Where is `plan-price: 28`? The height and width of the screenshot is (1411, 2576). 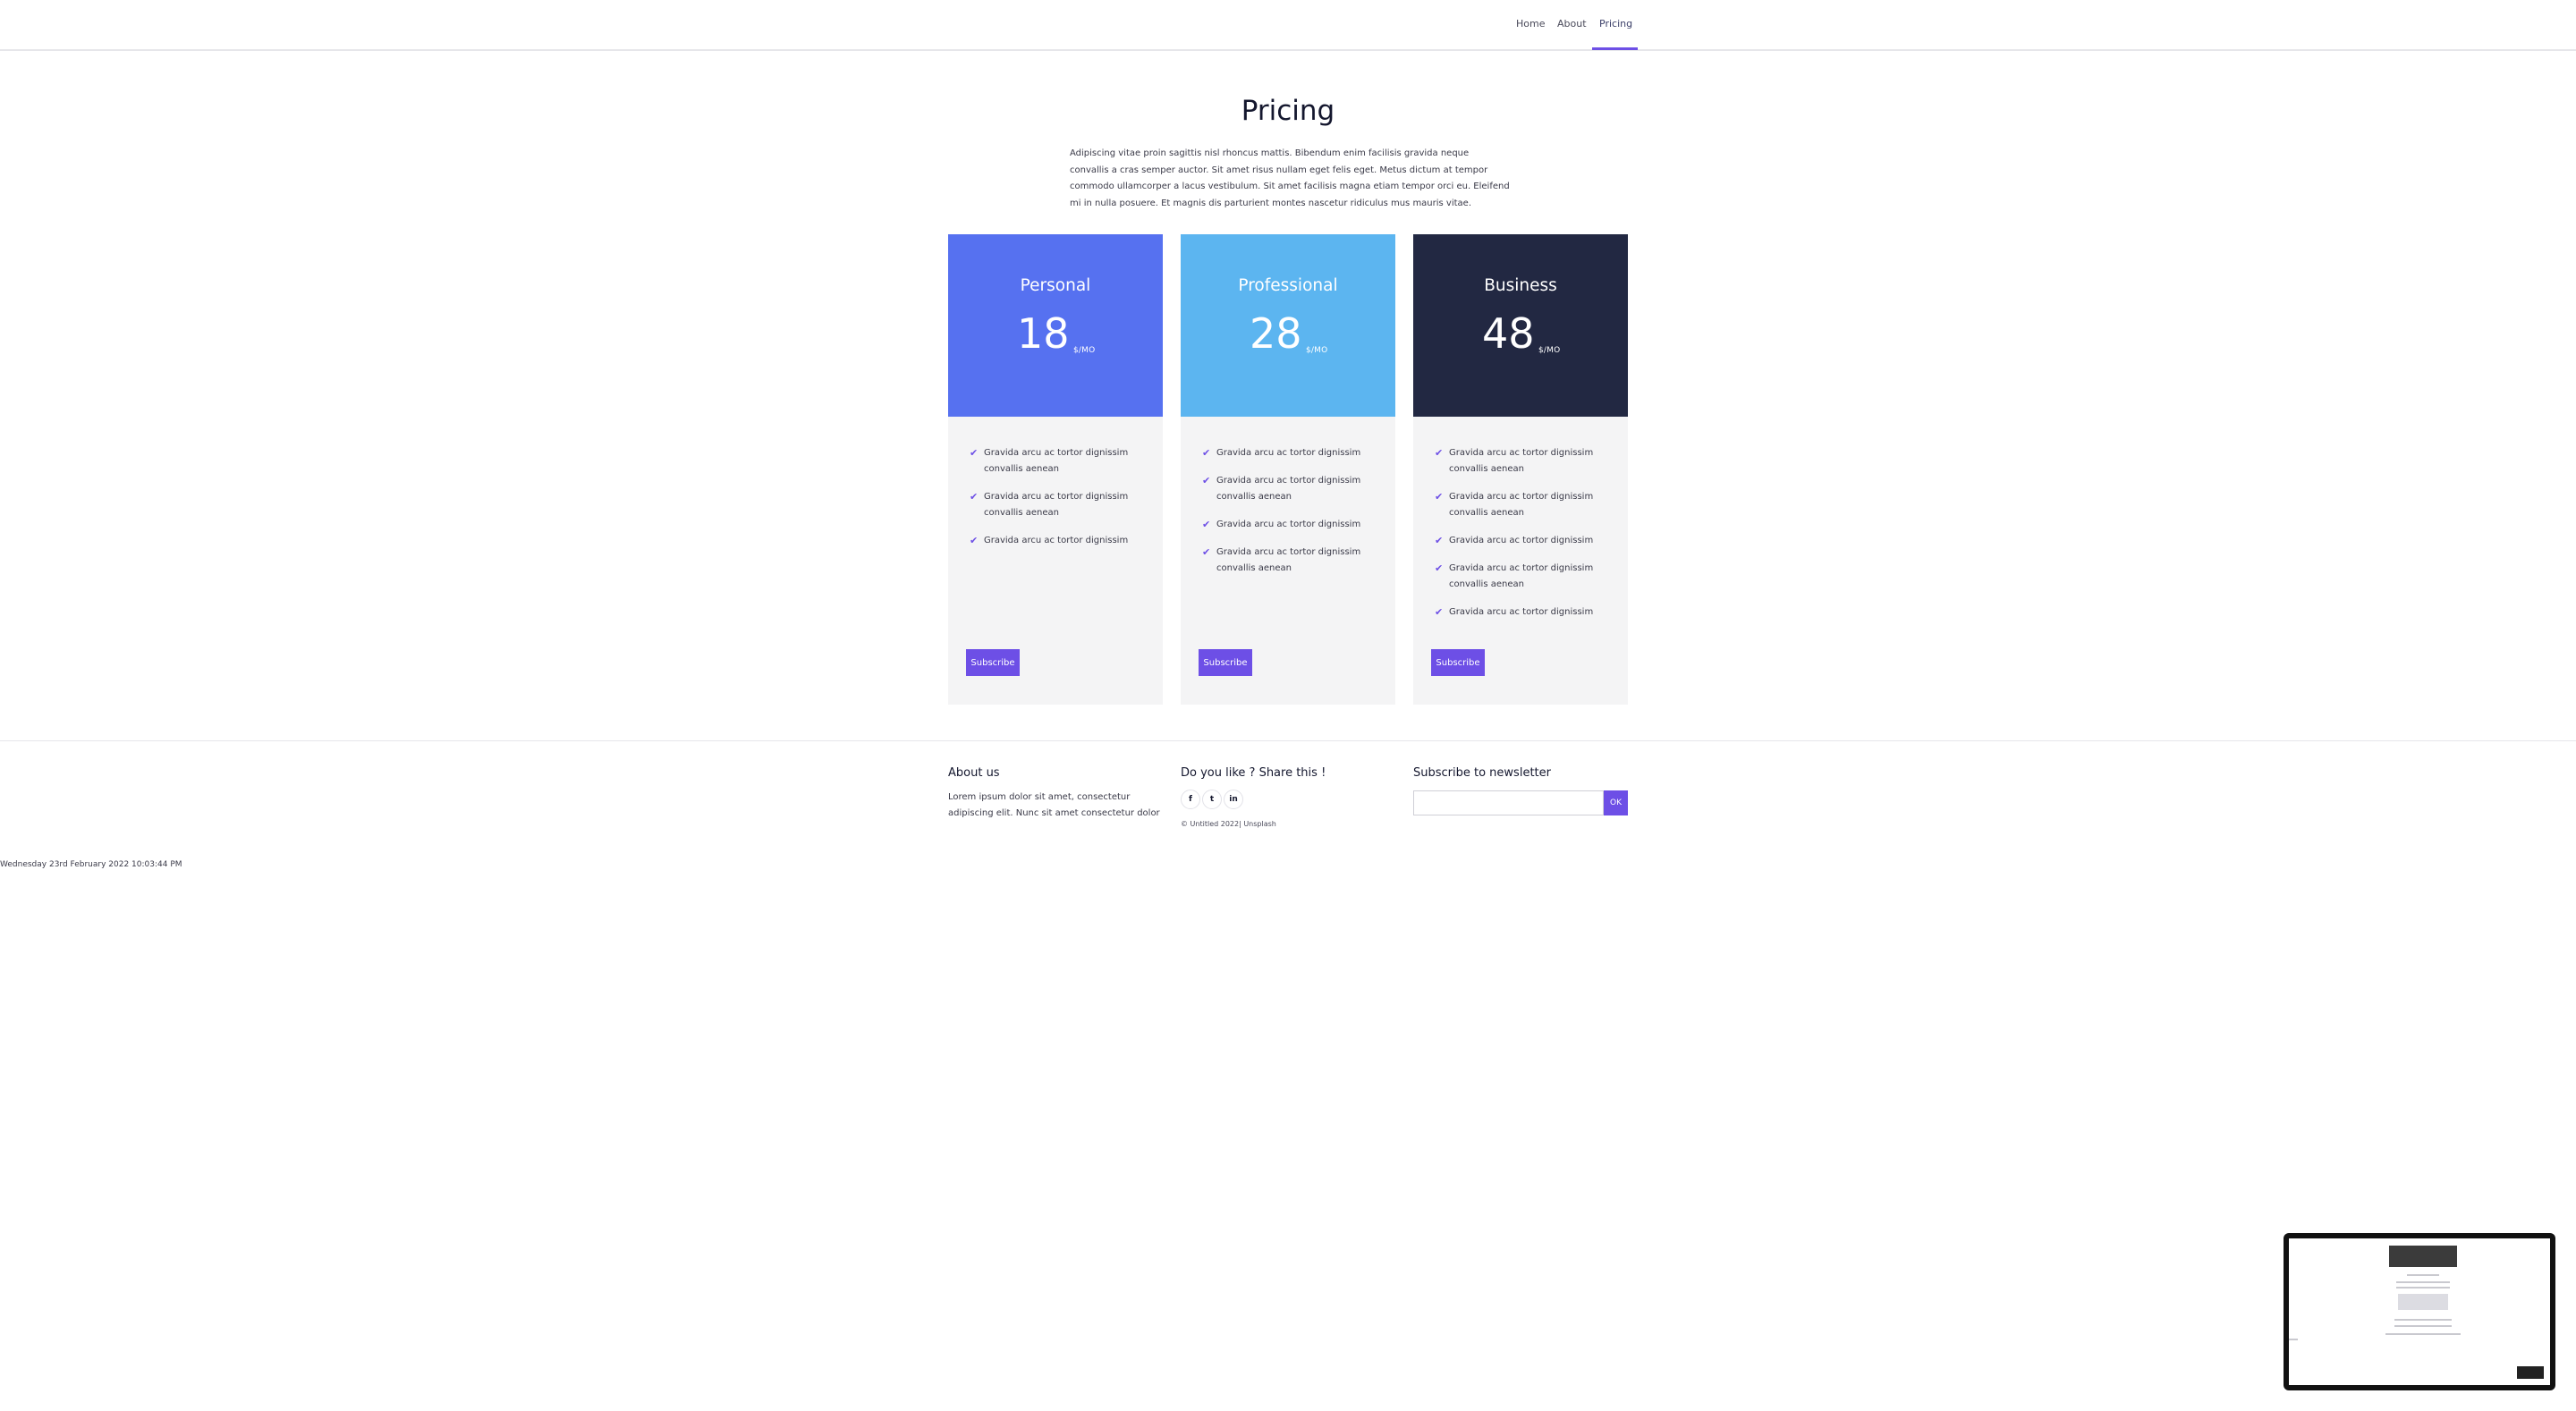
plan-price: 28 is located at coordinates (1276, 333).